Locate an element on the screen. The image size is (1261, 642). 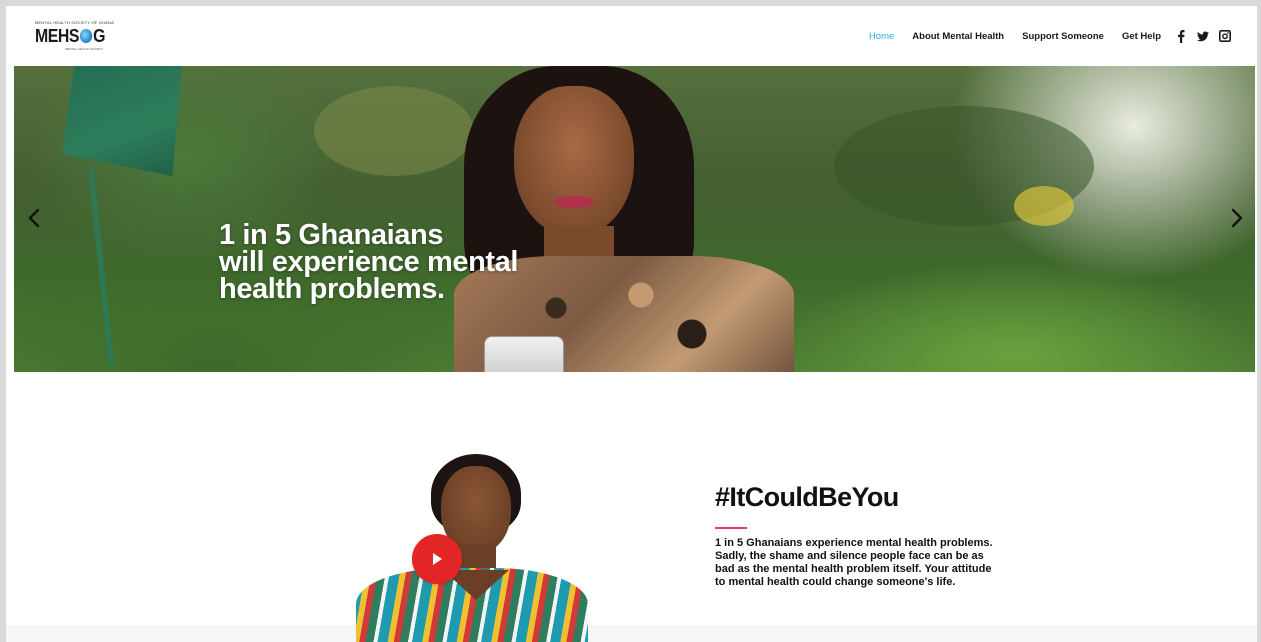
hero-phone is located at coordinates (524, 354).